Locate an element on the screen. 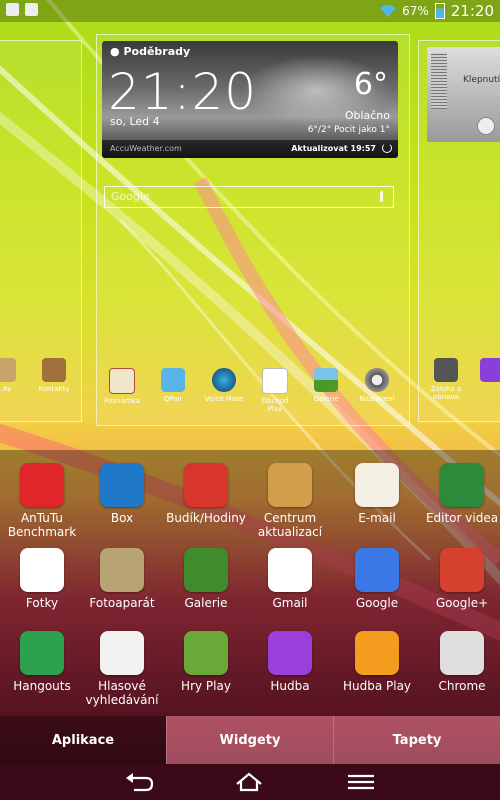  google-search-bar: Google is located at coordinates (249, 197).